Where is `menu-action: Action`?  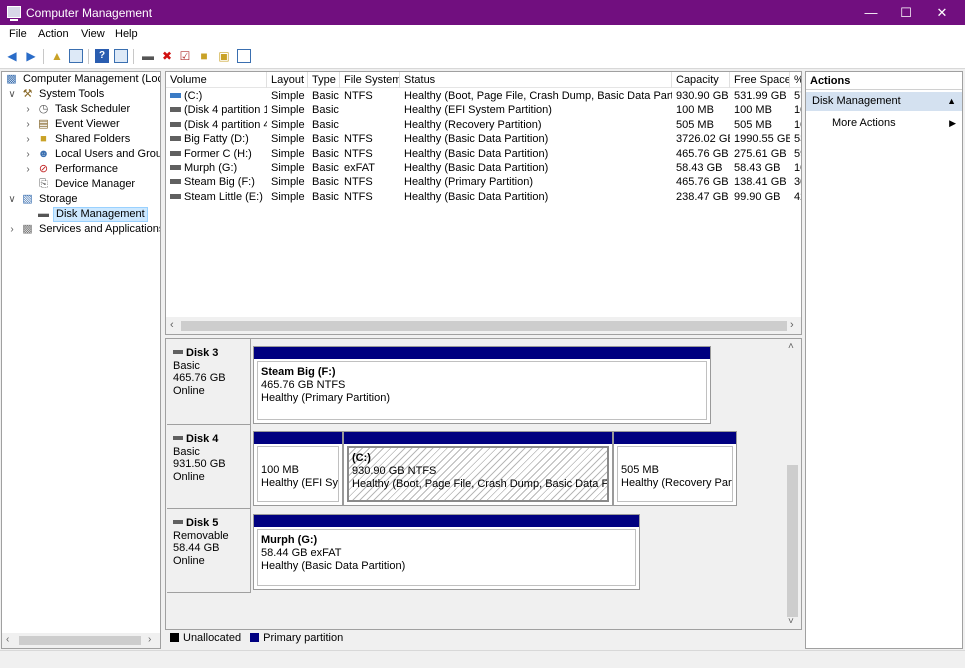
menu-action: Action is located at coordinates (53, 34).